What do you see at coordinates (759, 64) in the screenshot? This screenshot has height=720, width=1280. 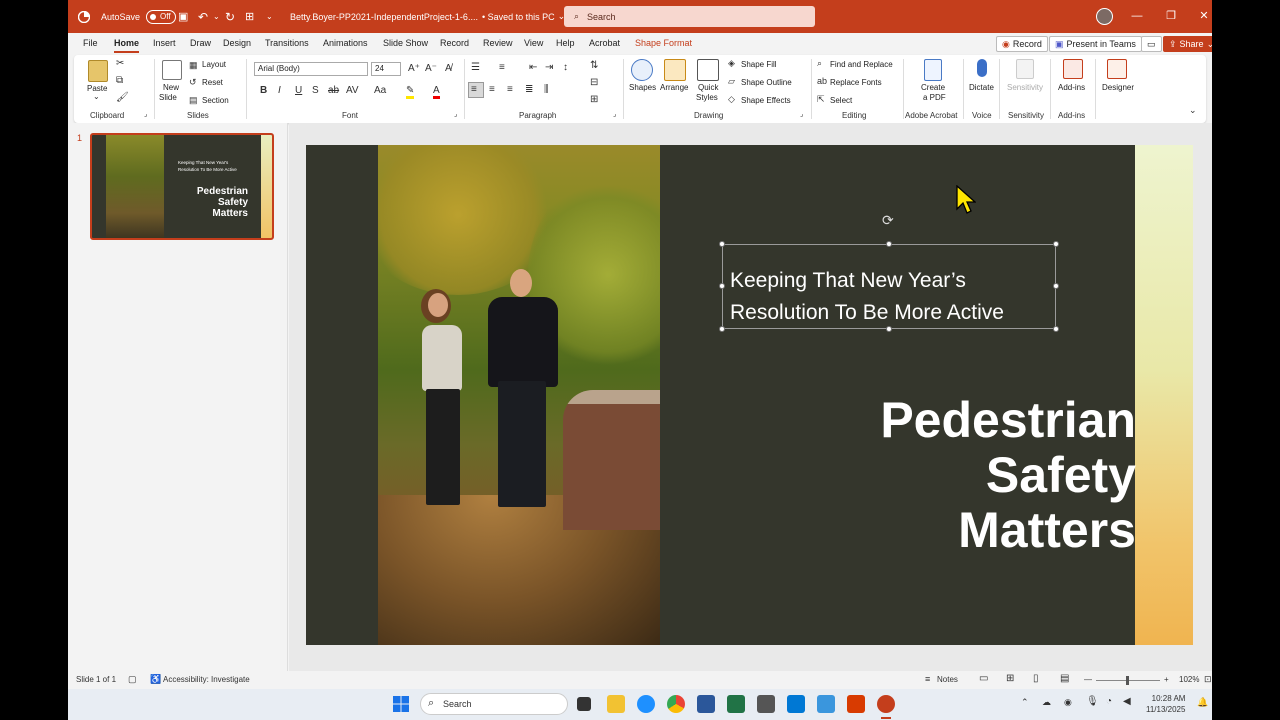 I see `shape-fill-button: Shape Fill` at bounding box center [759, 64].